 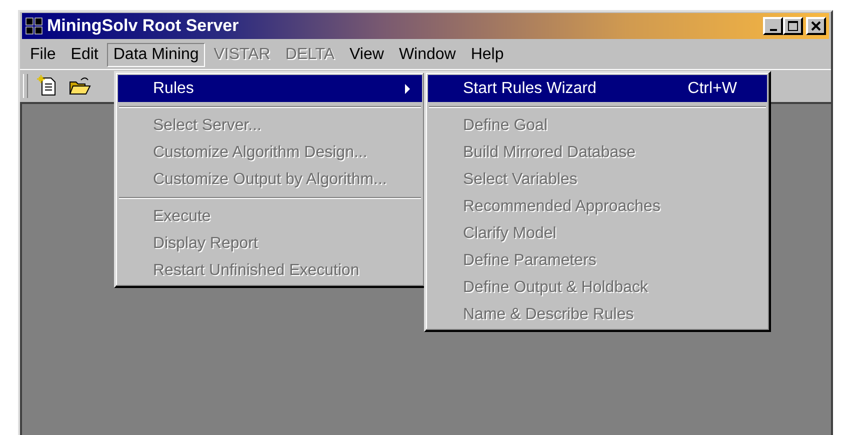 I want to click on minimize-button, so click(x=773, y=26).